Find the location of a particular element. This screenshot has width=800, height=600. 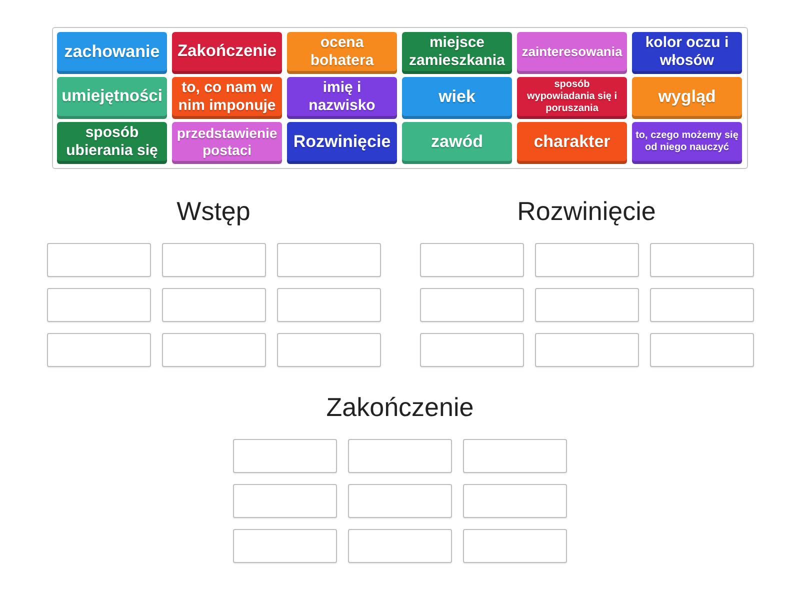

answer-tile: imię i nazwisko is located at coordinates (342, 98).